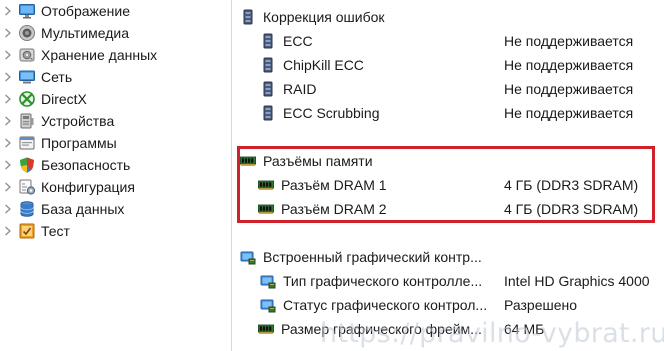 Image resolution: width=664 pixels, height=351 pixels. What do you see at coordinates (116, 121) in the screenshot?
I see `tree-item-devices: Устройства` at bounding box center [116, 121].